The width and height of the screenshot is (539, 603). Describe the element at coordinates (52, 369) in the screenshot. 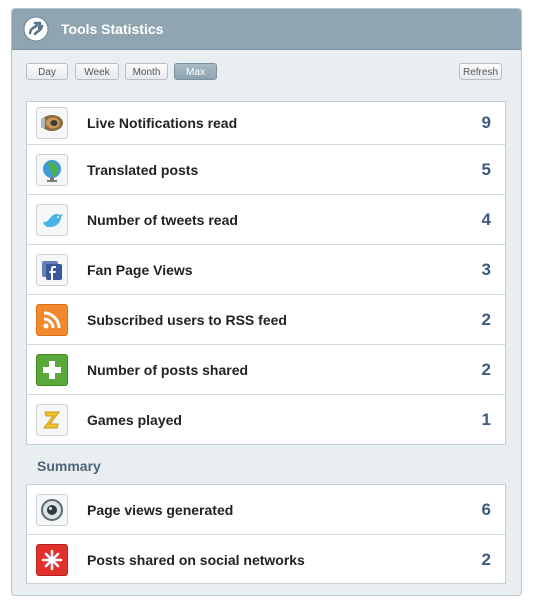

I see `plus-icon` at that location.